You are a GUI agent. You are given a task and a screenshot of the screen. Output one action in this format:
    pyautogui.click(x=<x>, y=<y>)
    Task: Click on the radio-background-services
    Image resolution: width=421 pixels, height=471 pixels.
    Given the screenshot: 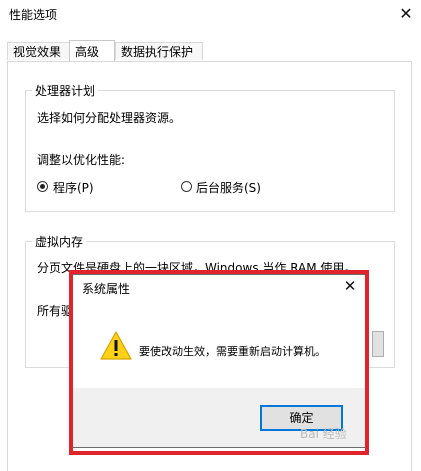 What is the action you would take?
    pyautogui.click(x=186, y=186)
    